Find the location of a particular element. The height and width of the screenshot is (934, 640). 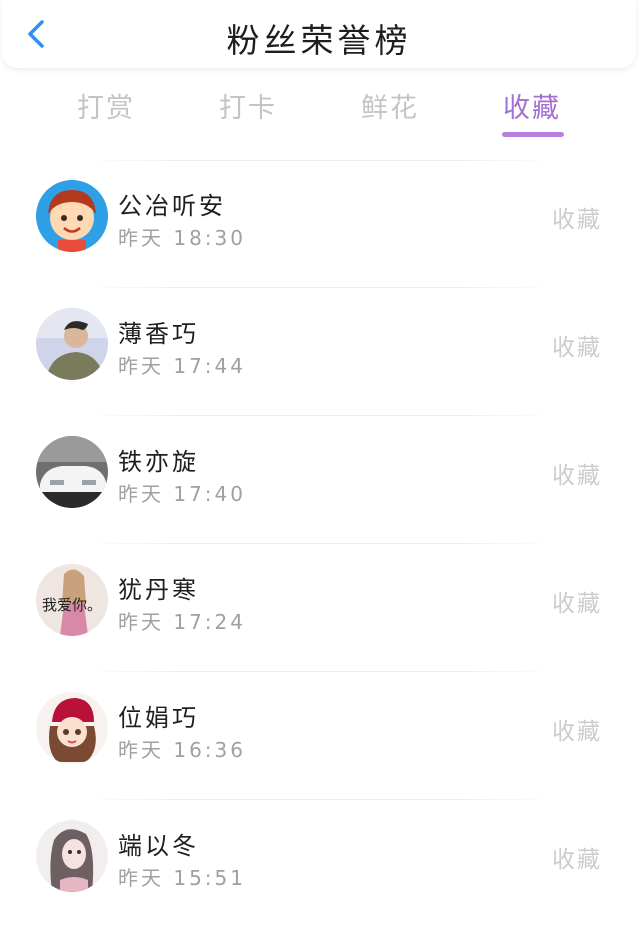

list-item: 位娟巧 昨天 16:36 收藏 is located at coordinates (320, 736).